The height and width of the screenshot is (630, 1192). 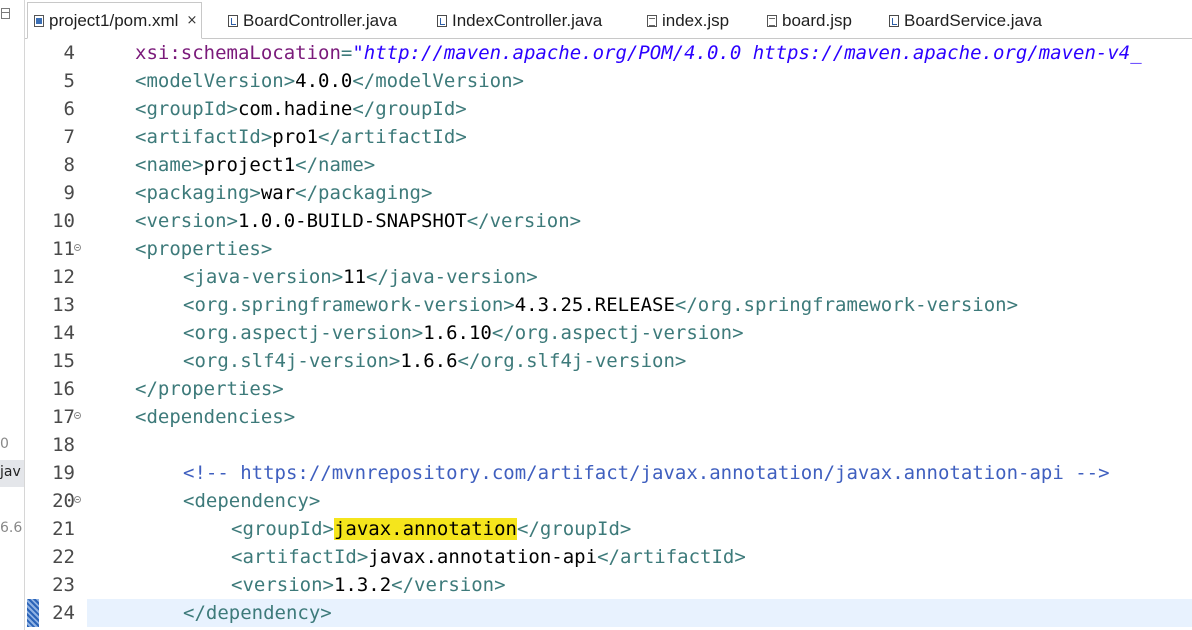 What do you see at coordinates (335, 165) in the screenshot?
I see `xml-tag: </name>` at bounding box center [335, 165].